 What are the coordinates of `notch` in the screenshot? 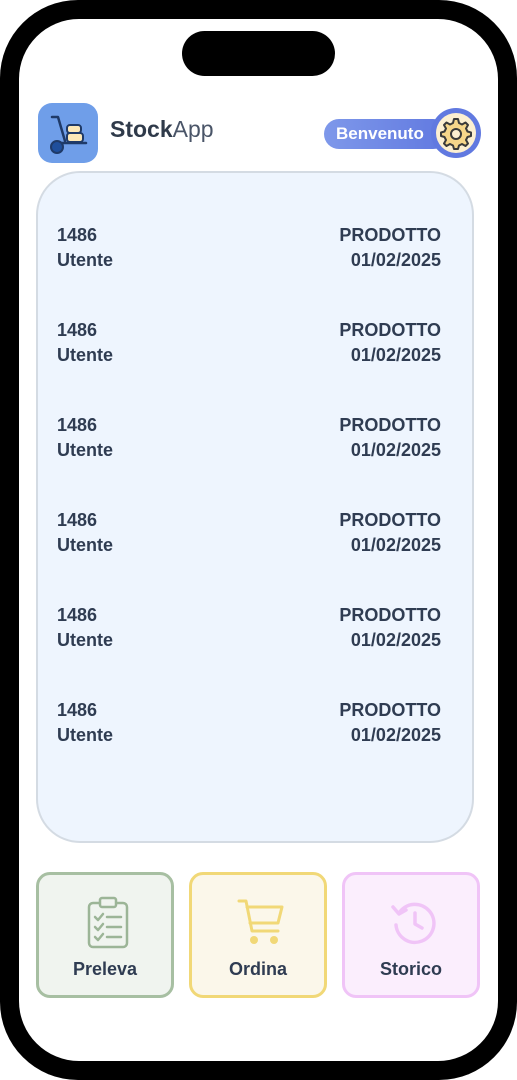 It's located at (258, 53).